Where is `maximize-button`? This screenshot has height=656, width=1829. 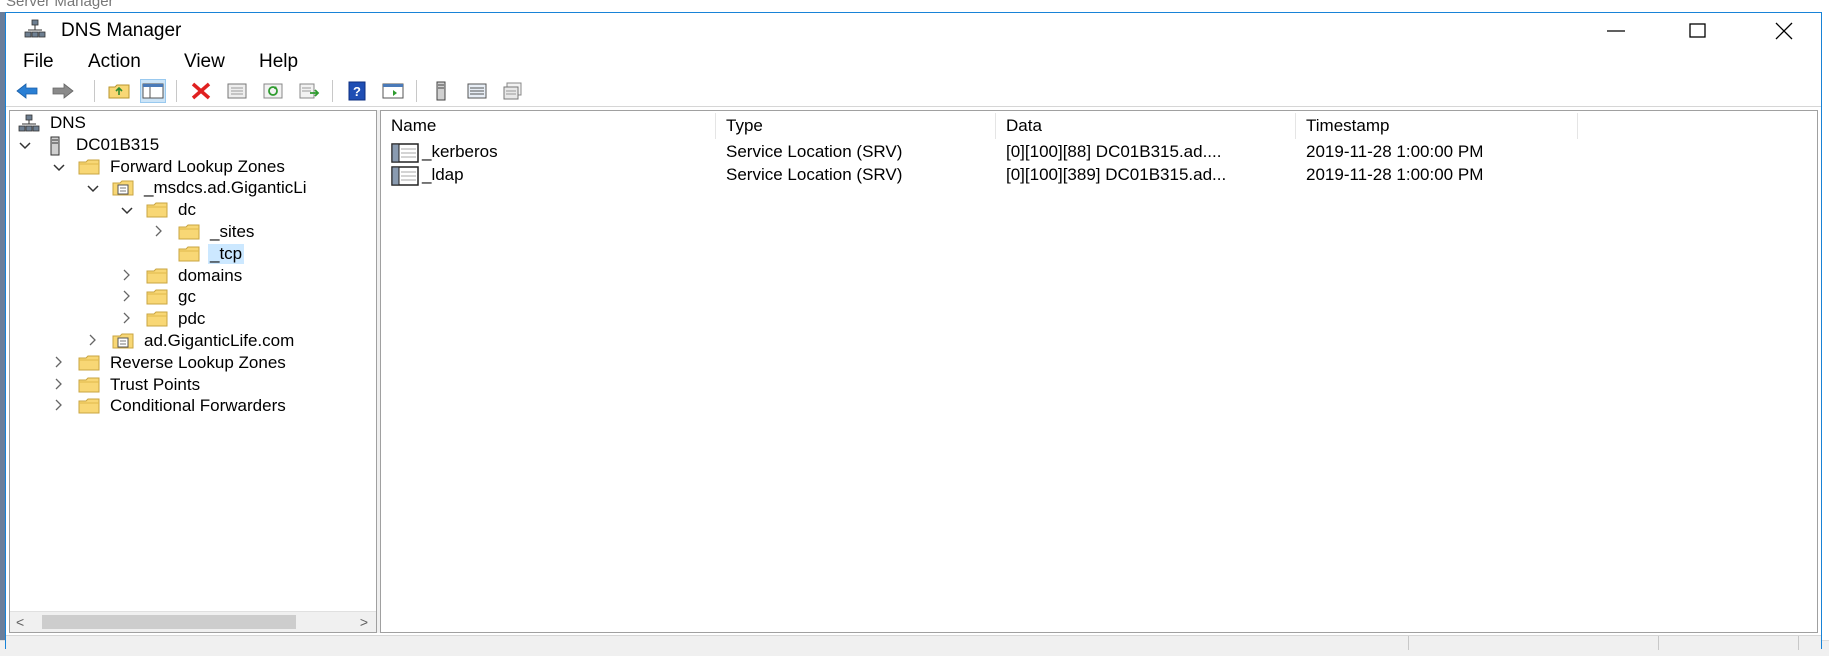
maximize-button is located at coordinates (1698, 30).